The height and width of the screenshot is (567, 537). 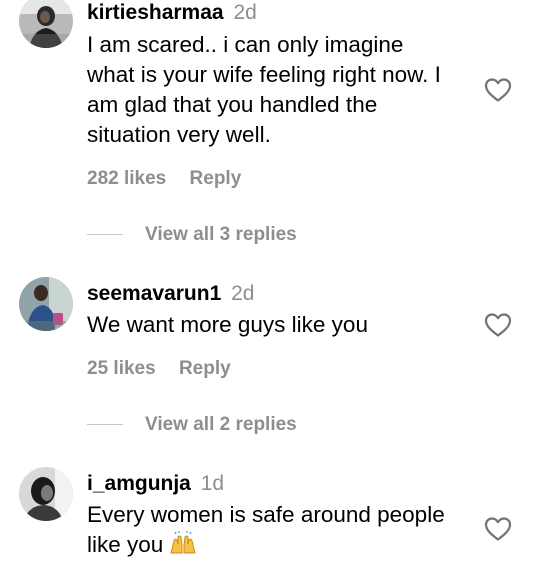 What do you see at coordinates (183, 543) in the screenshot?
I see `raising-hands-emoji-icon` at bounding box center [183, 543].